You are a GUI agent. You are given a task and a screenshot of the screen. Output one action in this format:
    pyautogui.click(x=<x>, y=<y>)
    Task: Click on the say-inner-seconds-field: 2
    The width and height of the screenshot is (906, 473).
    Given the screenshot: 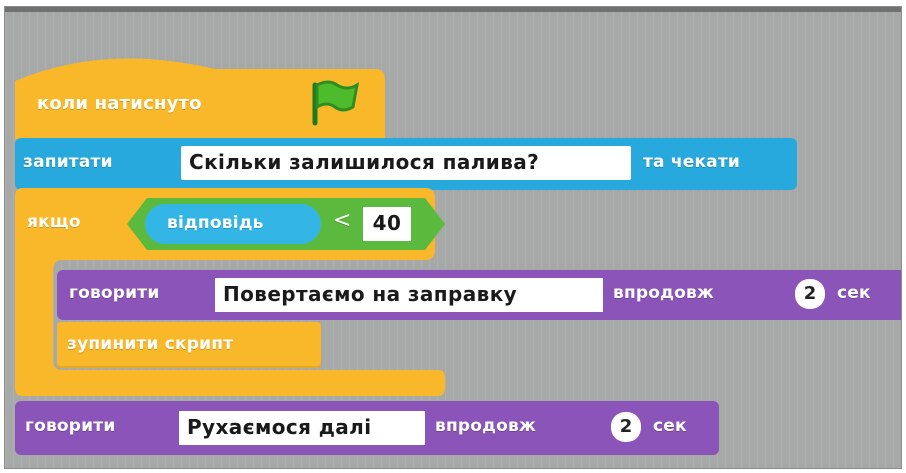 What is the action you would take?
    pyautogui.click(x=810, y=294)
    